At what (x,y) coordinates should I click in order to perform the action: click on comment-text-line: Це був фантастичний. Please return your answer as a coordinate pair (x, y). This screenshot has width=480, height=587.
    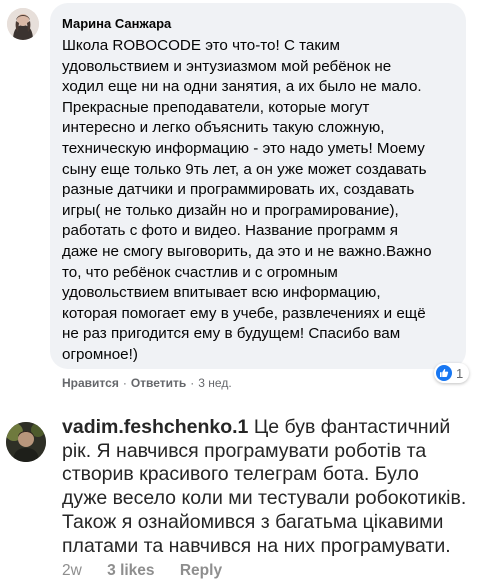
    Looking at the image, I should click on (352, 427).